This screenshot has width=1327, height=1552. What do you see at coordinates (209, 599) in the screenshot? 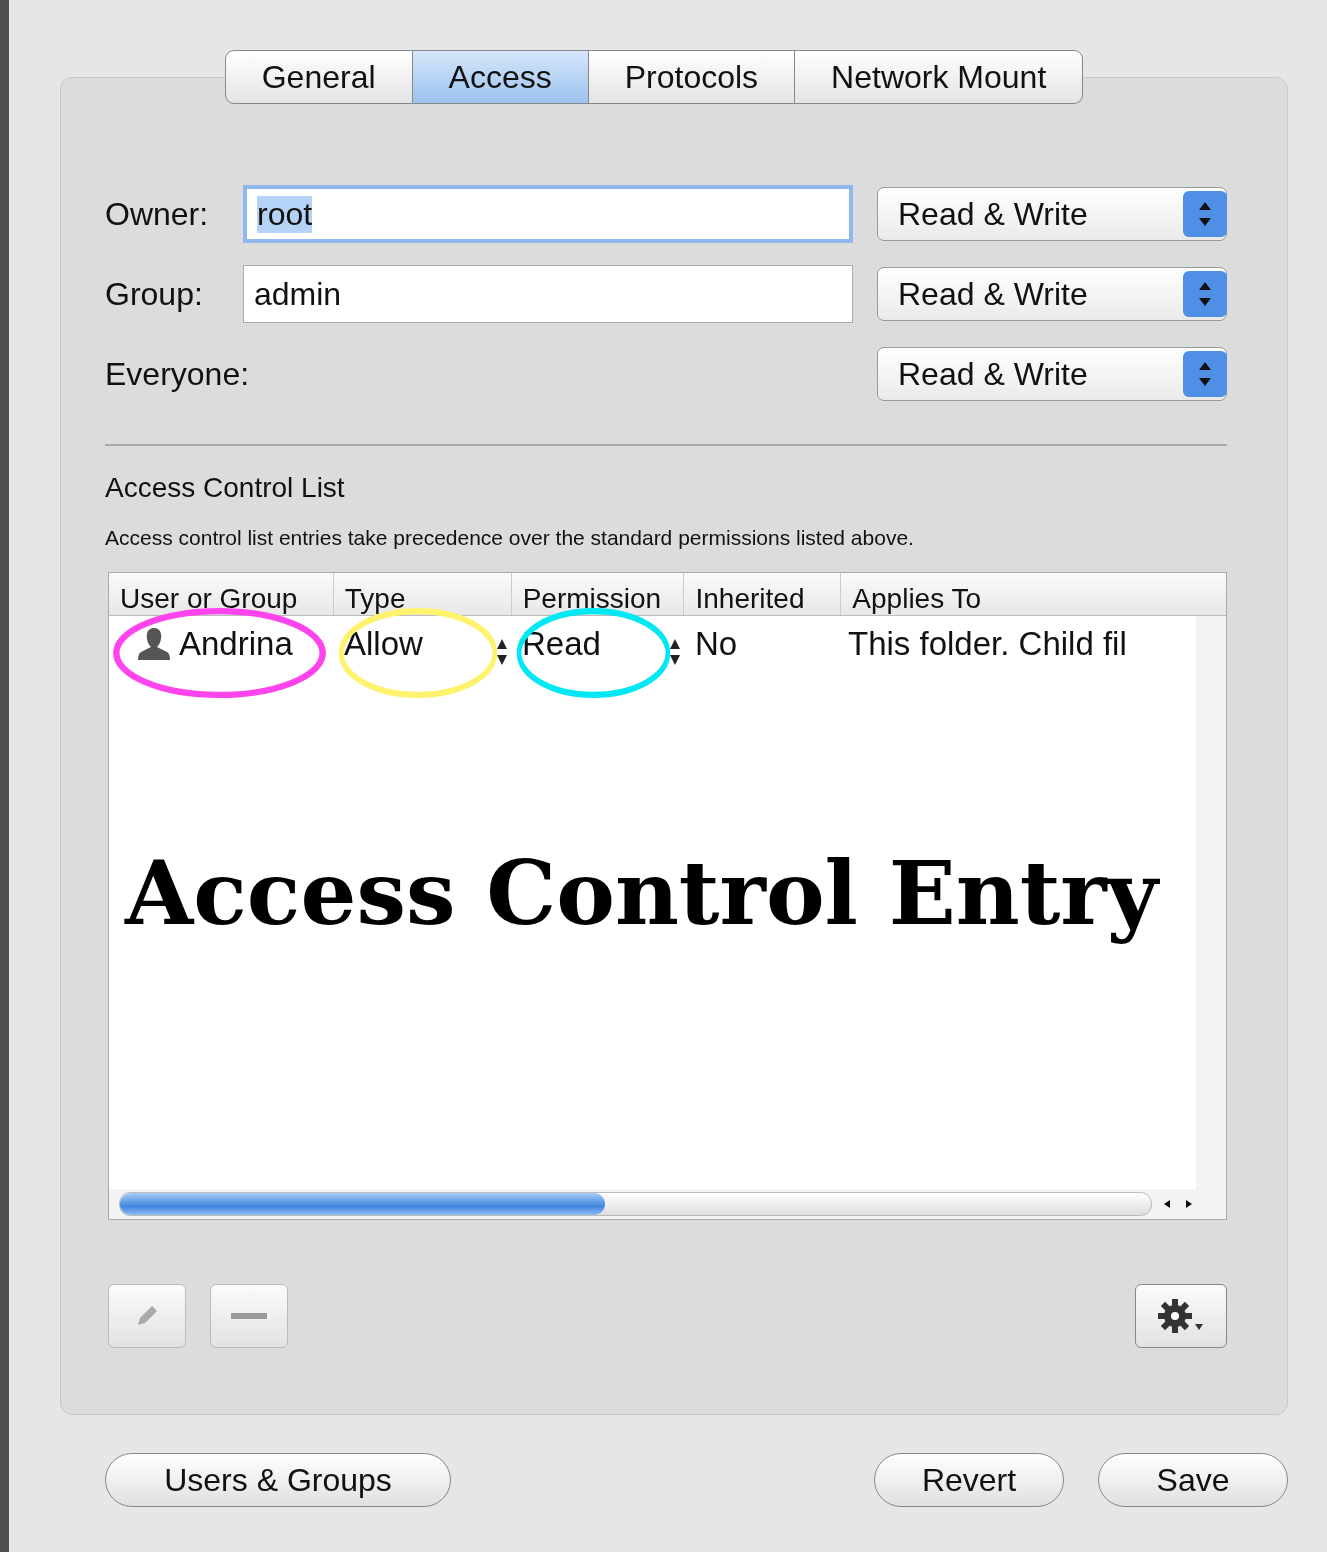
I see `column-header: User or Group` at bounding box center [209, 599].